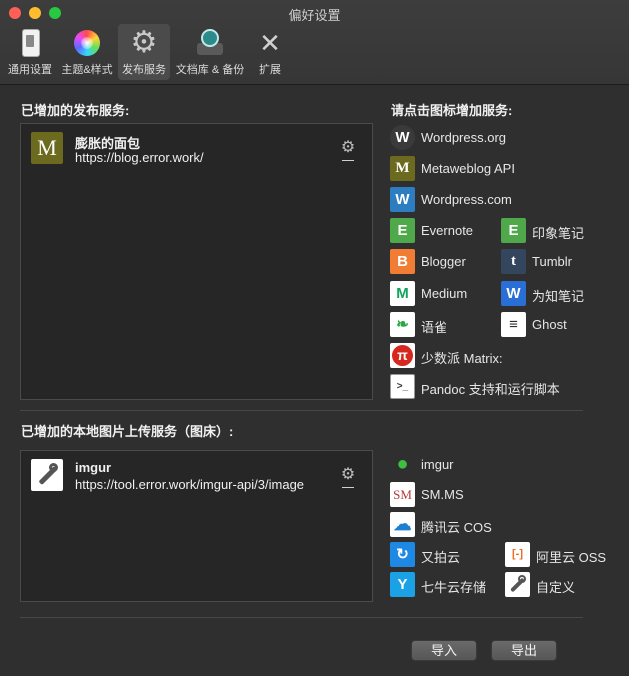 Image resolution: width=629 pixels, height=676 pixels. I want to click on window-title: 偏好设置, so click(314, 15).